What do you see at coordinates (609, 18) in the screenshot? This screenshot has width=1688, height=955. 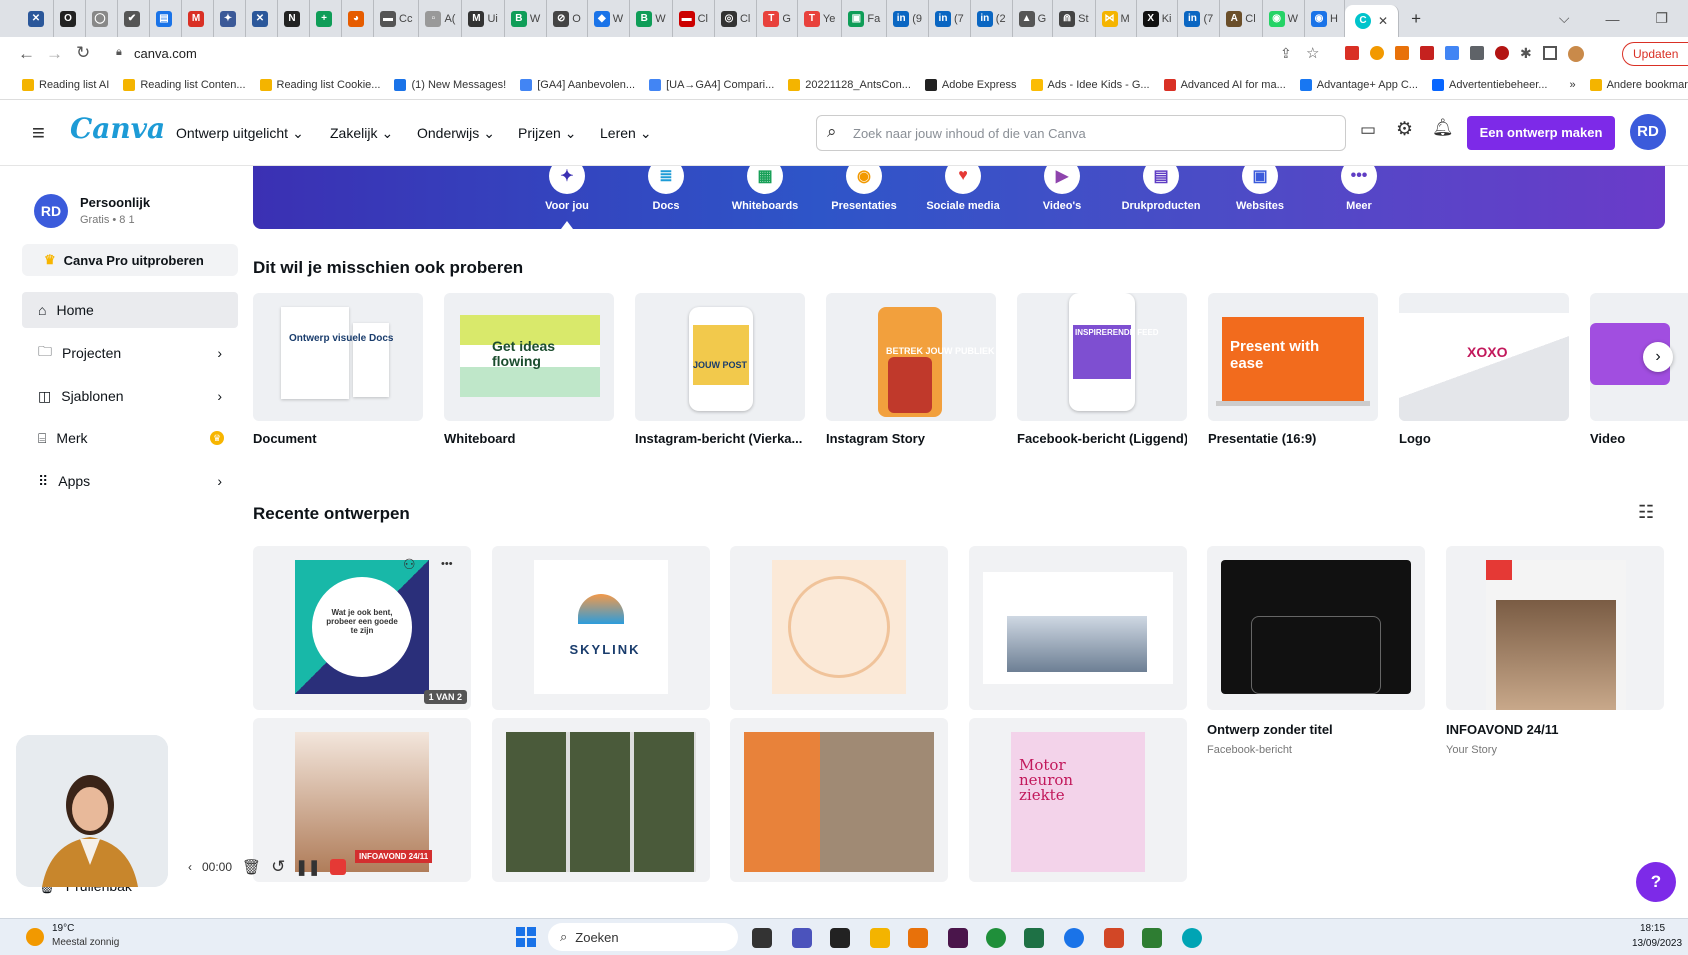 I see `browser-tab: ◆ W` at bounding box center [609, 18].